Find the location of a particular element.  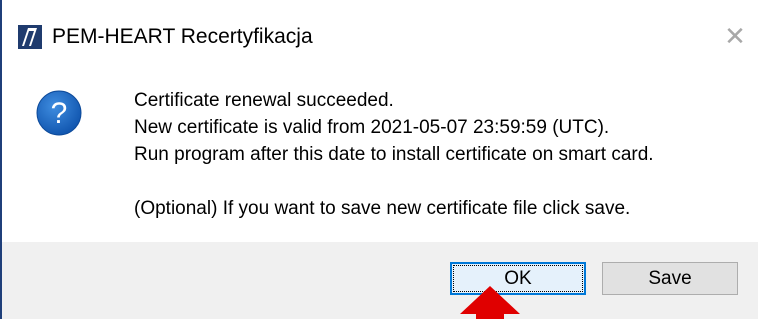

message-line-renewal: Certificate renewal succeeded. is located at coordinates (264, 100).